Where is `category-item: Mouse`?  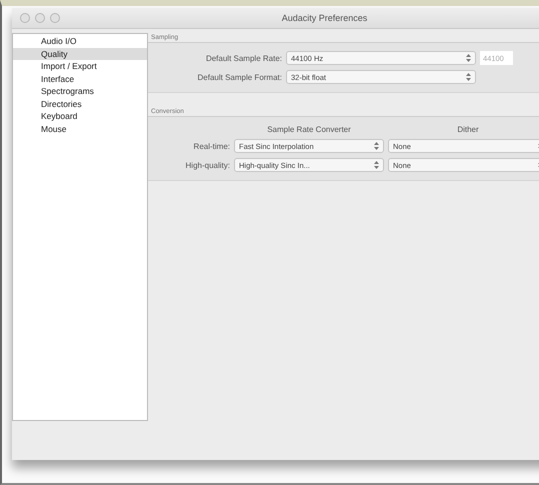
category-item: Mouse is located at coordinates (80, 128).